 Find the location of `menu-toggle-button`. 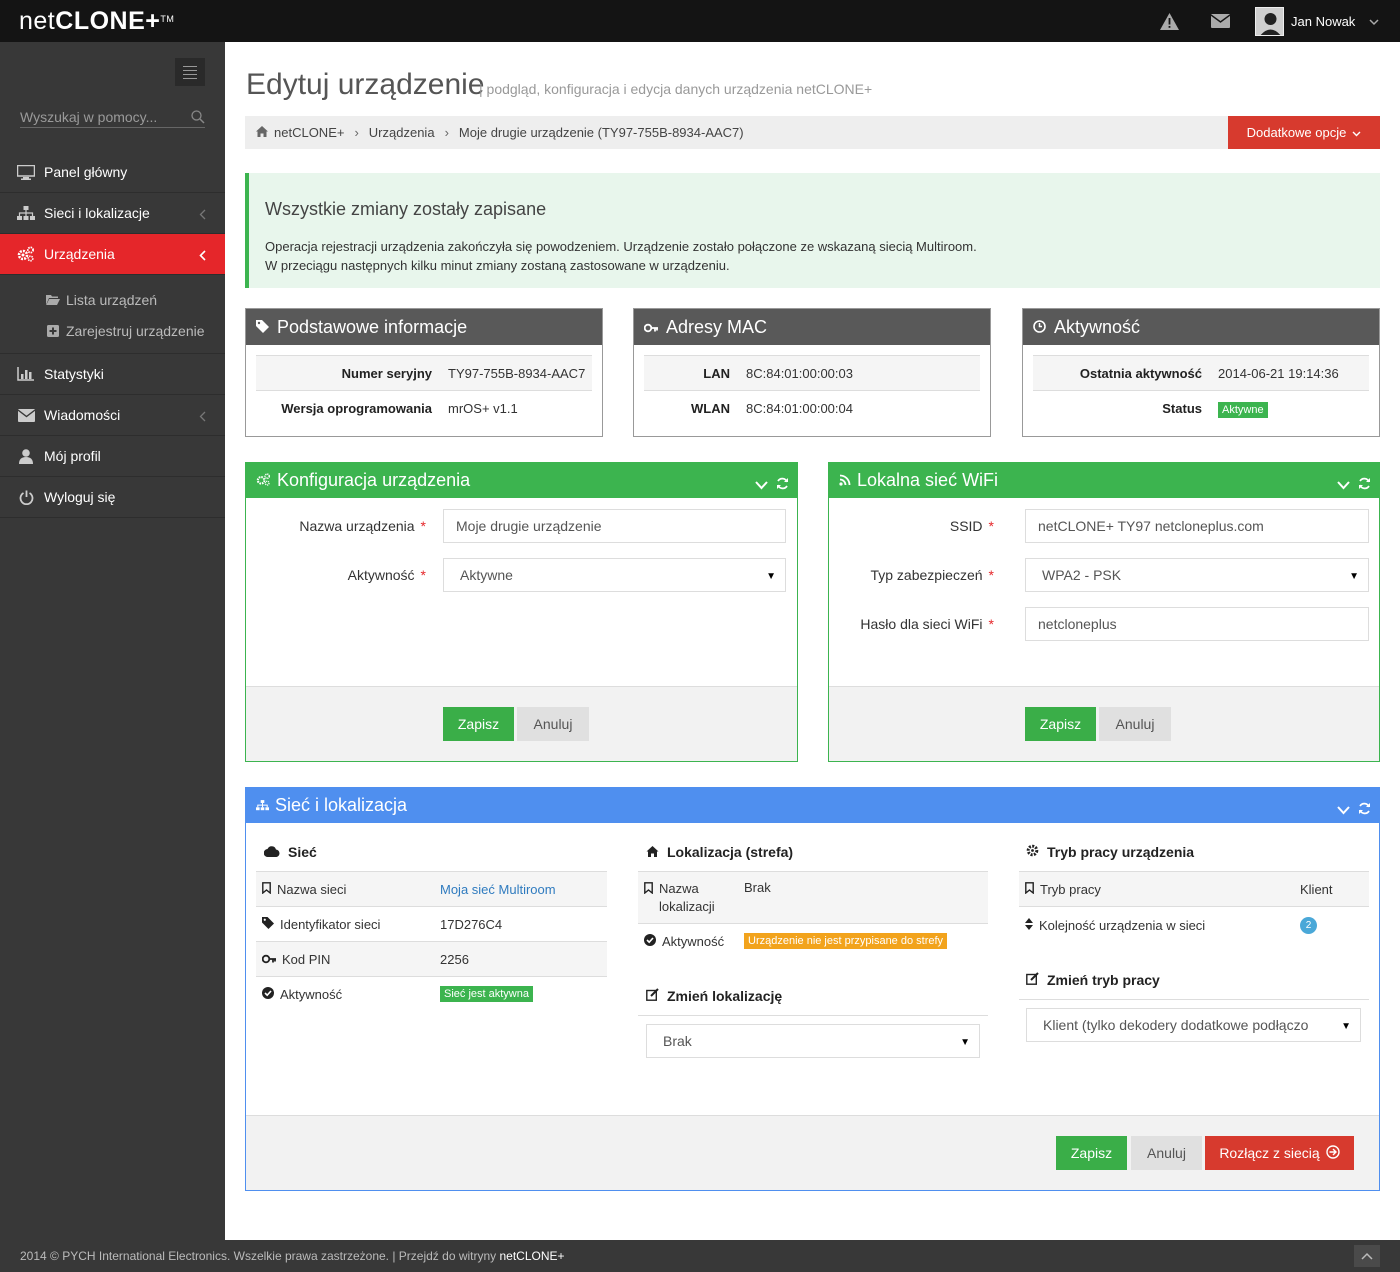

menu-toggle-button is located at coordinates (190, 72).